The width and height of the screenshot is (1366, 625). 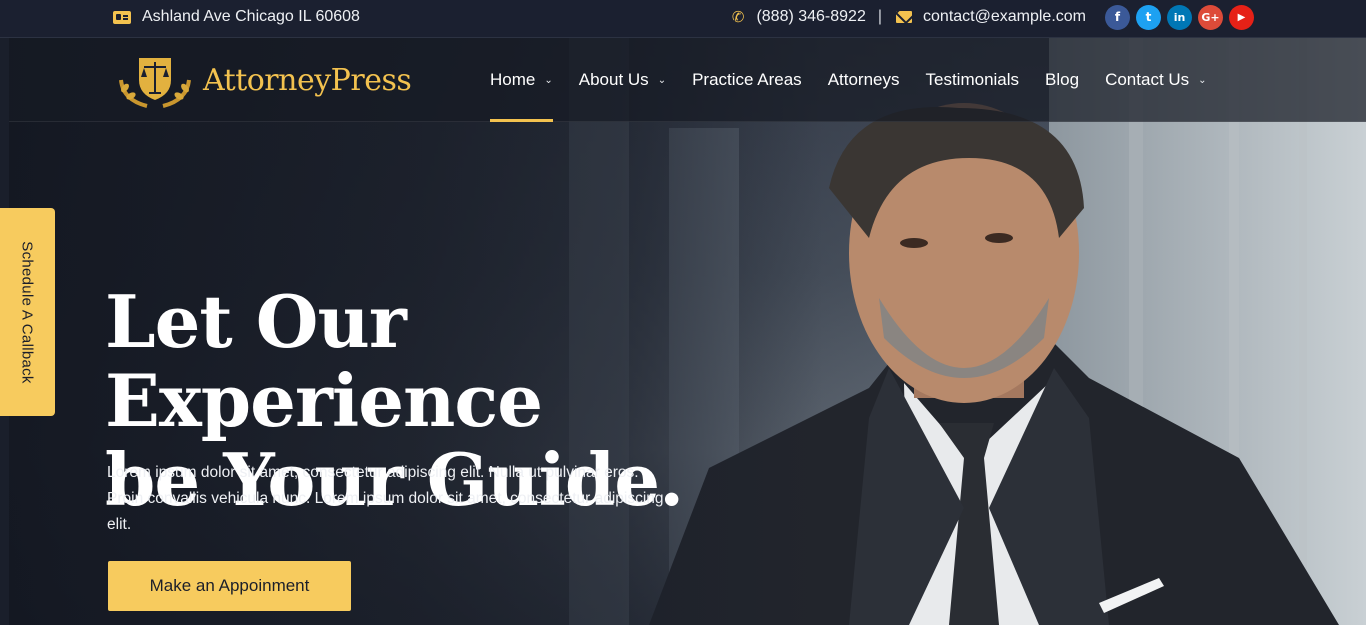 What do you see at coordinates (1210, 17) in the screenshot?
I see `google-plus-icon: G+` at bounding box center [1210, 17].